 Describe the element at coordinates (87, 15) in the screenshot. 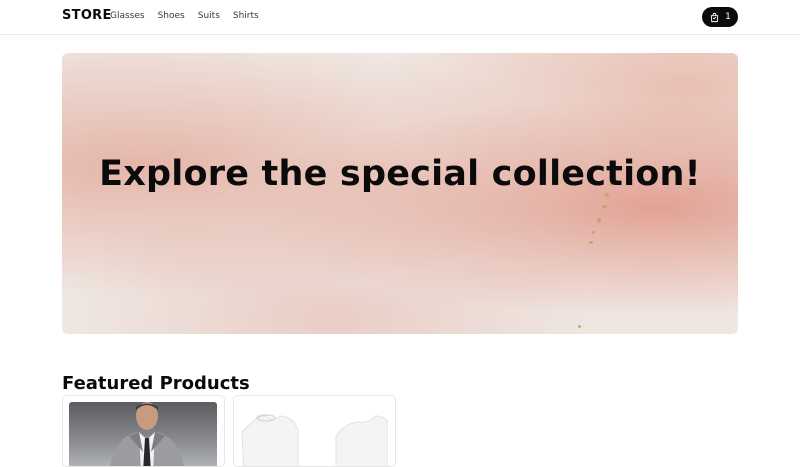

I see `store-logo: STORE` at that location.